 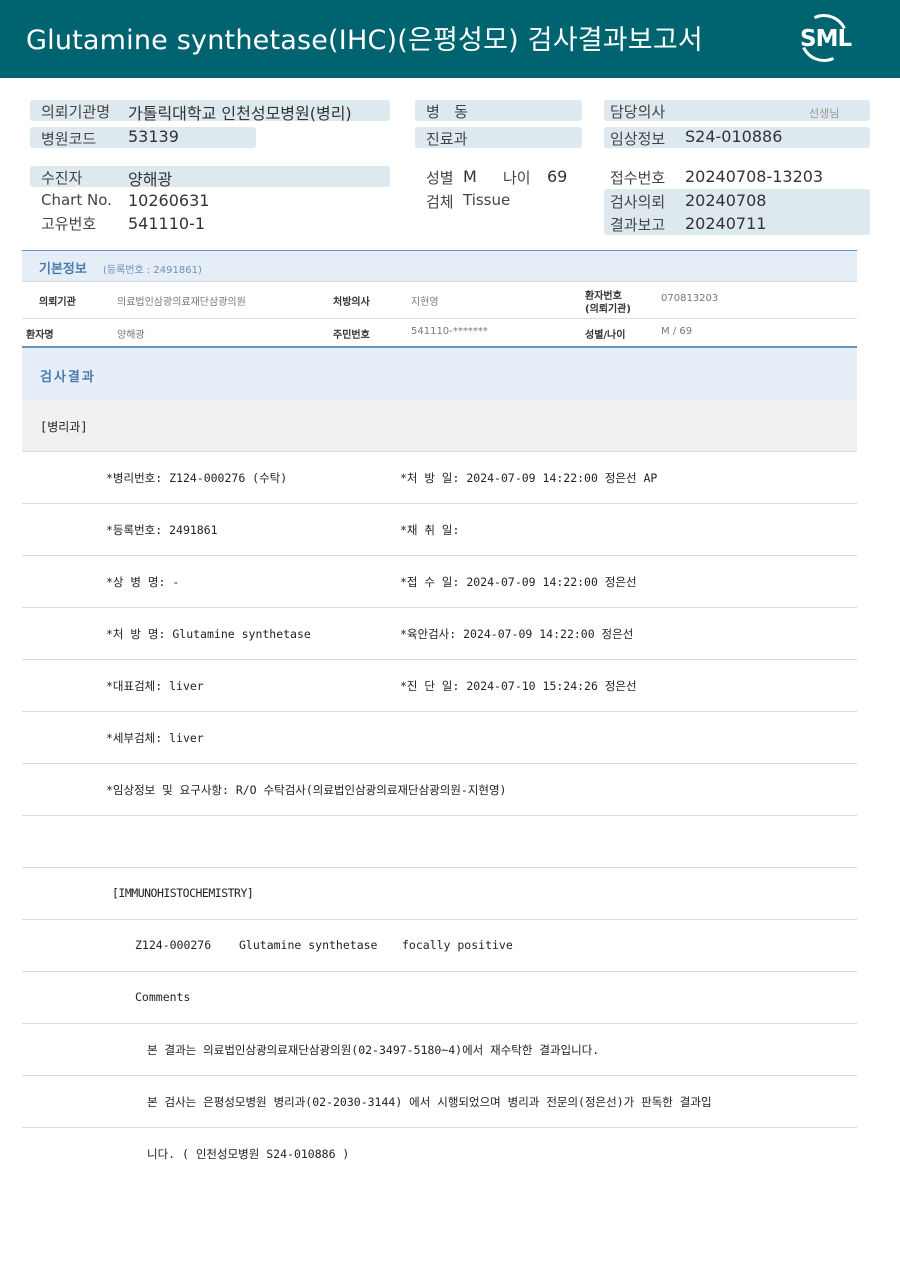 What do you see at coordinates (62, 178) in the screenshot?
I see `patient-label: 수진자` at bounding box center [62, 178].